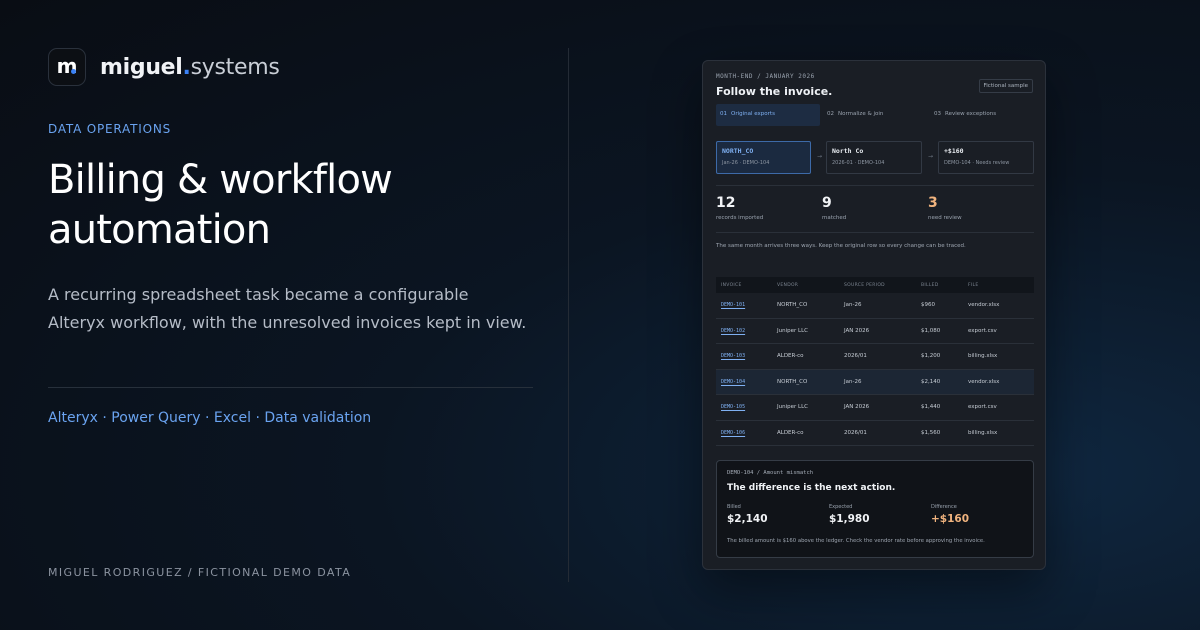  I want to click on metric-value: $2,140, so click(747, 519).